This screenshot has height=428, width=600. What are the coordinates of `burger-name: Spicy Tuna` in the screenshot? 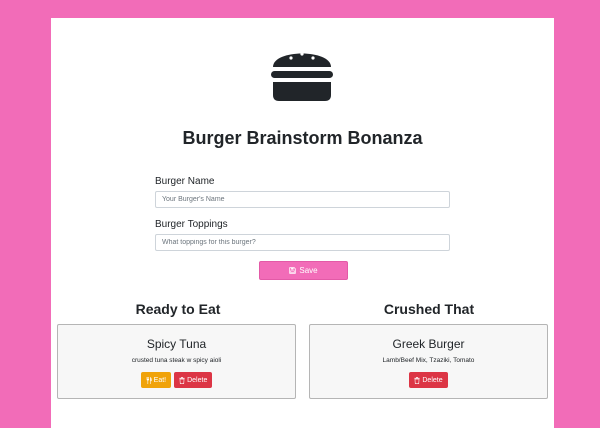 It's located at (176, 344).